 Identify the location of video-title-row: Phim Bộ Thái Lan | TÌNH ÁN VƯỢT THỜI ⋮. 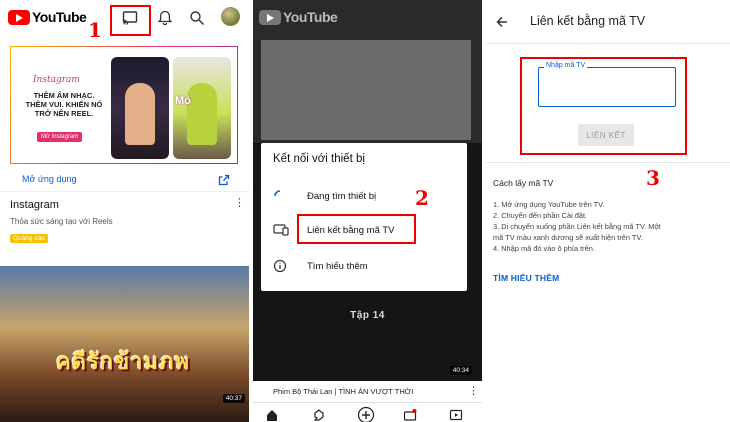
(367, 392).